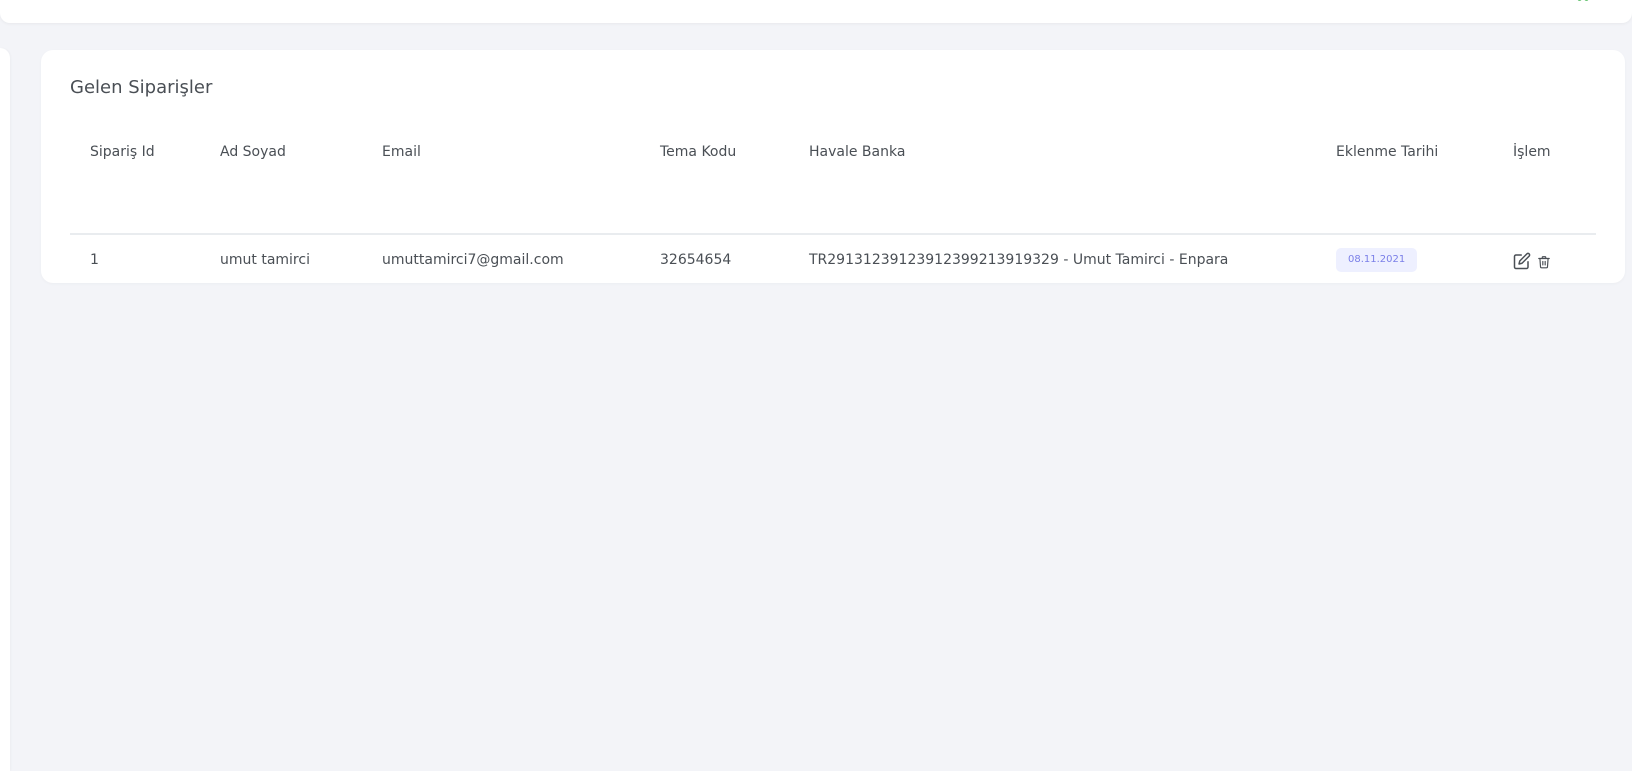  Describe the element at coordinates (94, 260) in the screenshot. I see `cell-order-id: 1` at that location.